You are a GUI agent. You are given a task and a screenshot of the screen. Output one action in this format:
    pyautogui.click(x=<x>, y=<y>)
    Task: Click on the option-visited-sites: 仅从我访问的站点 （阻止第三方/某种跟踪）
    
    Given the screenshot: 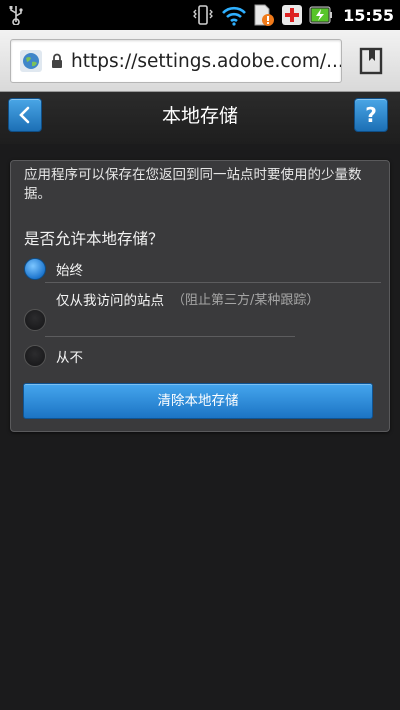 What is the action you would take?
    pyautogui.click(x=171, y=310)
    